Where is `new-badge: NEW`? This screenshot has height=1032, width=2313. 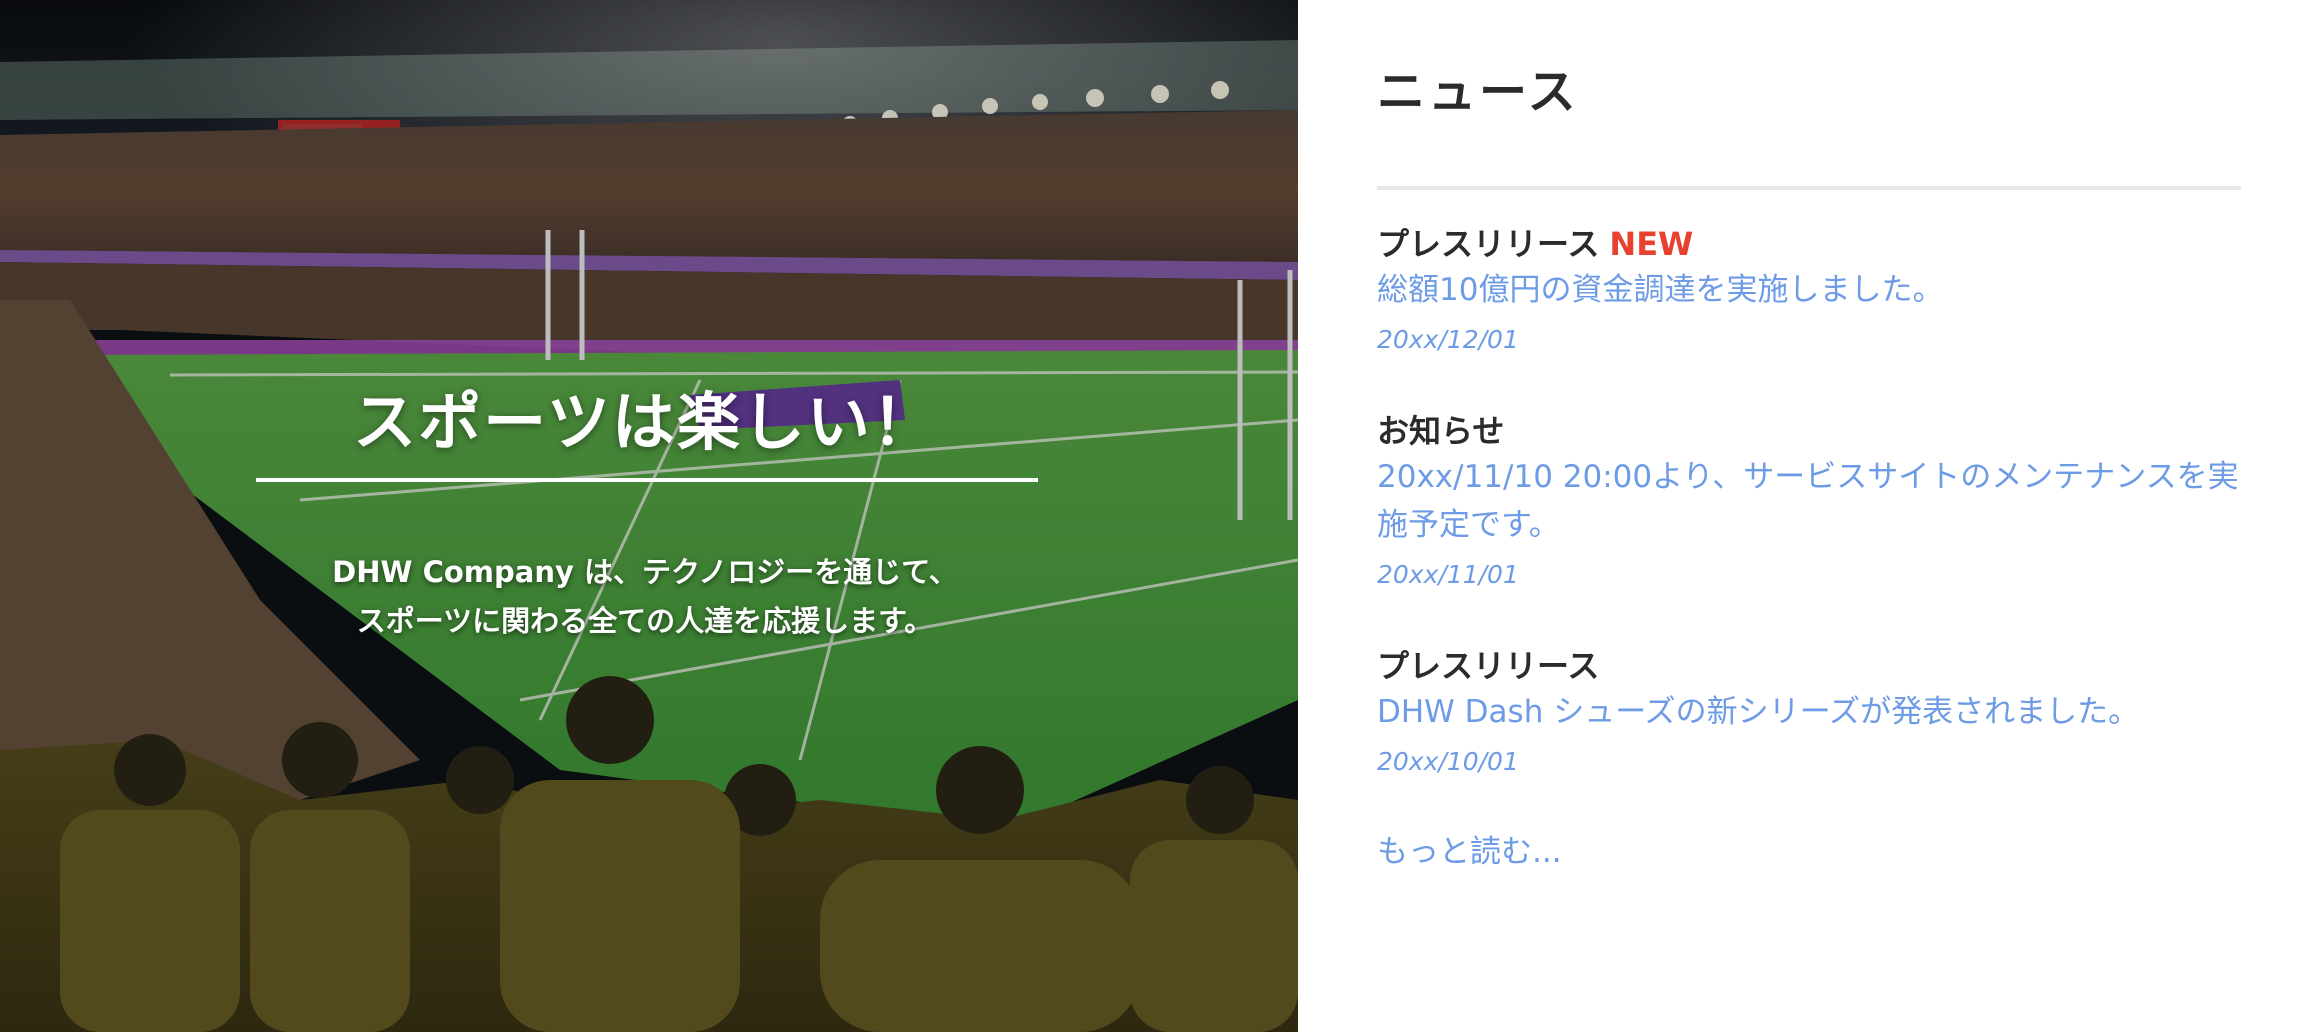
new-badge: NEW is located at coordinates (1651, 244).